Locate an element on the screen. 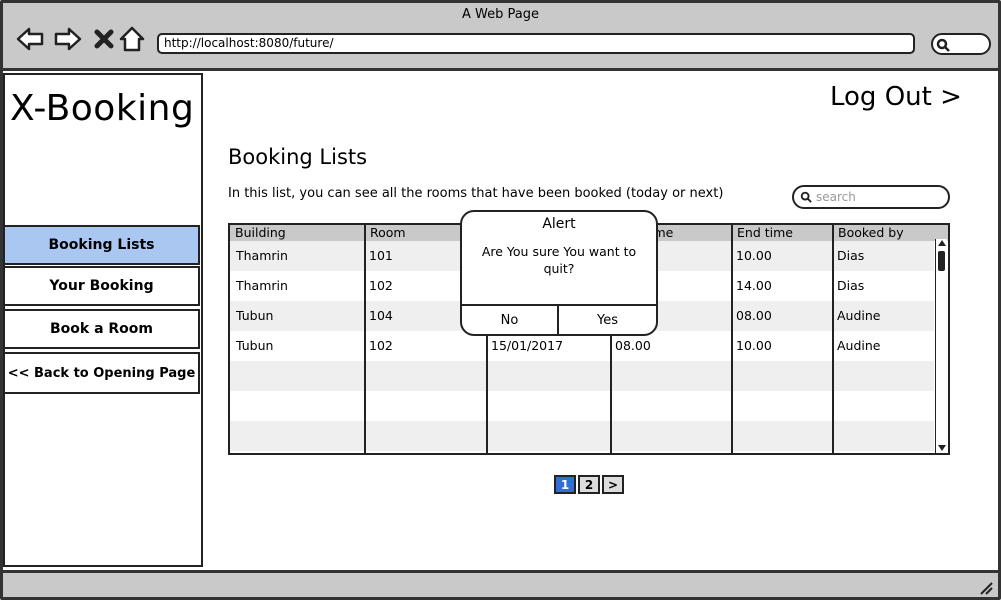 The height and width of the screenshot is (600, 1001). back-arrow-icon is located at coordinates (30, 39).